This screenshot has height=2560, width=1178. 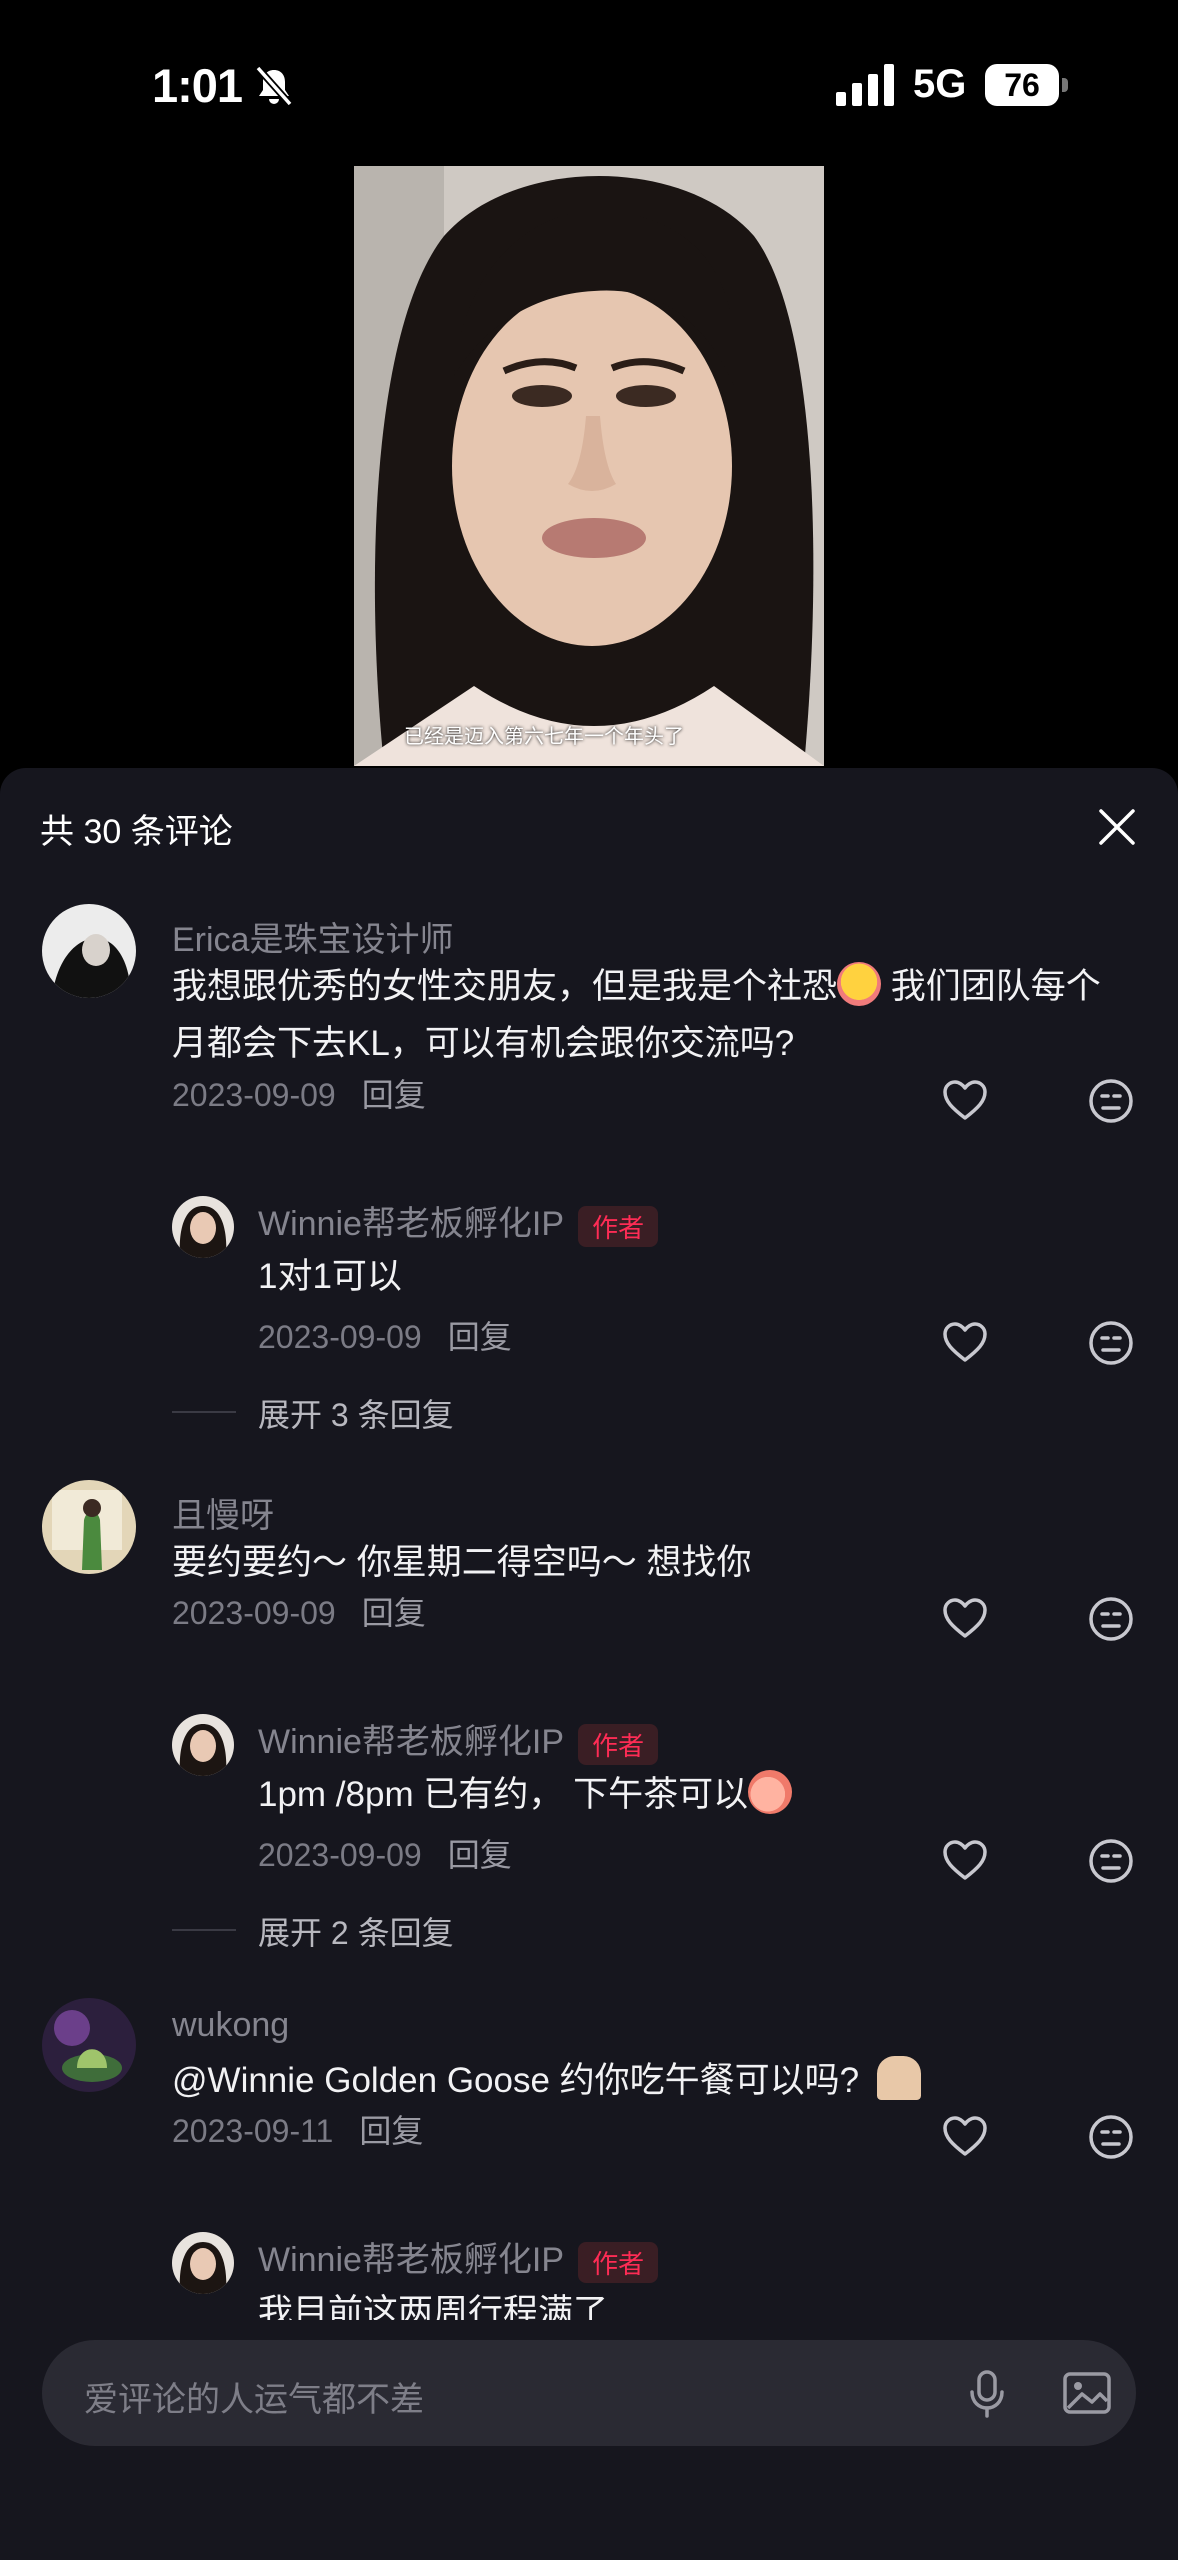 What do you see at coordinates (987, 2393) in the screenshot?
I see `mic-icon` at bounding box center [987, 2393].